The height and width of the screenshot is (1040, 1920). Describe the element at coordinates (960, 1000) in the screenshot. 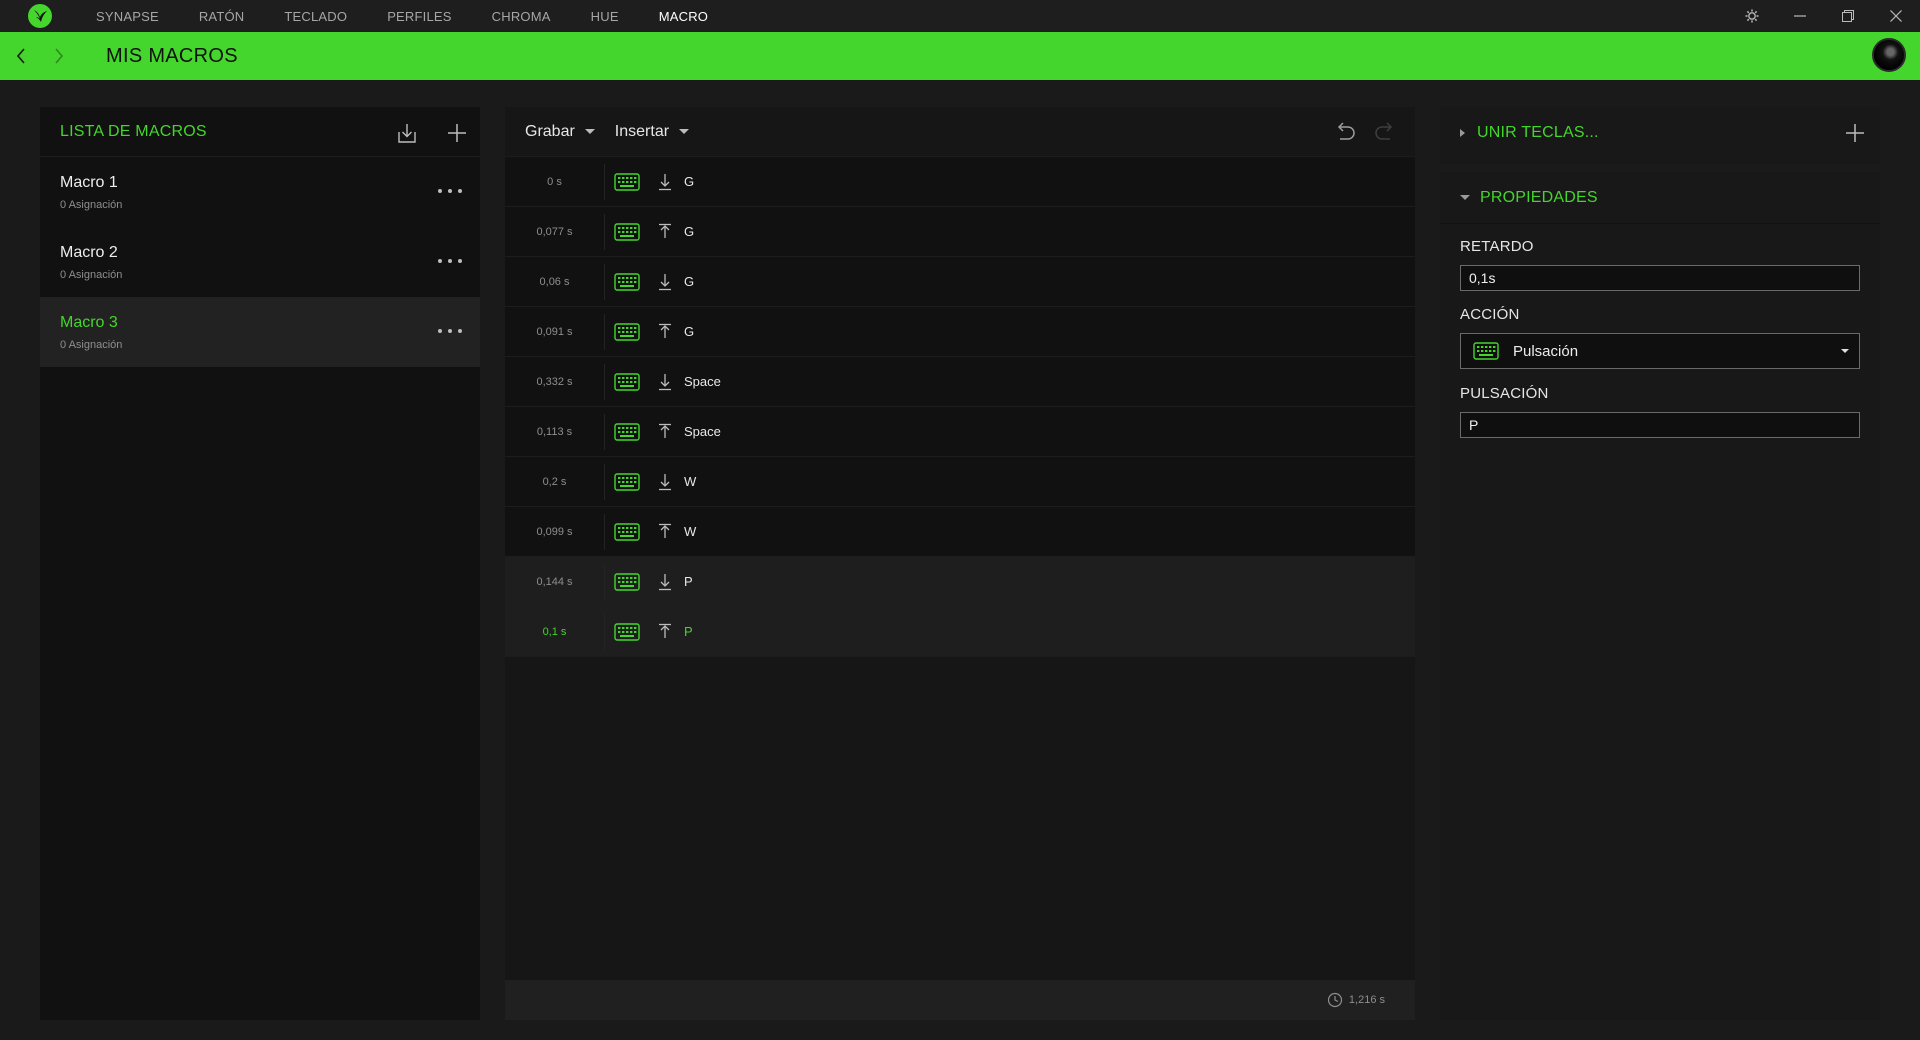

I see `editor-footer: 1,216 s` at that location.